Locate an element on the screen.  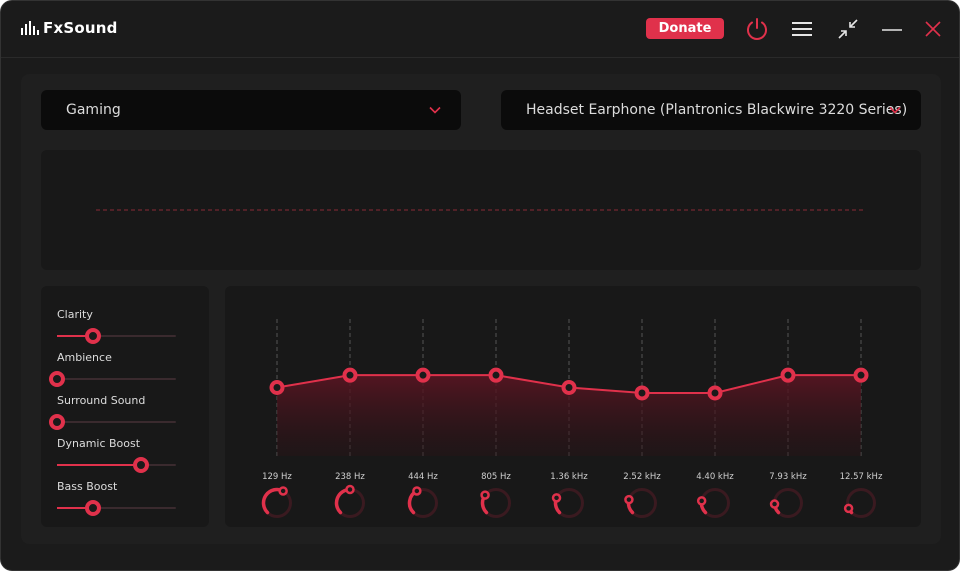
eq-band-label: 4.40 kHz is located at coordinates (715, 477).